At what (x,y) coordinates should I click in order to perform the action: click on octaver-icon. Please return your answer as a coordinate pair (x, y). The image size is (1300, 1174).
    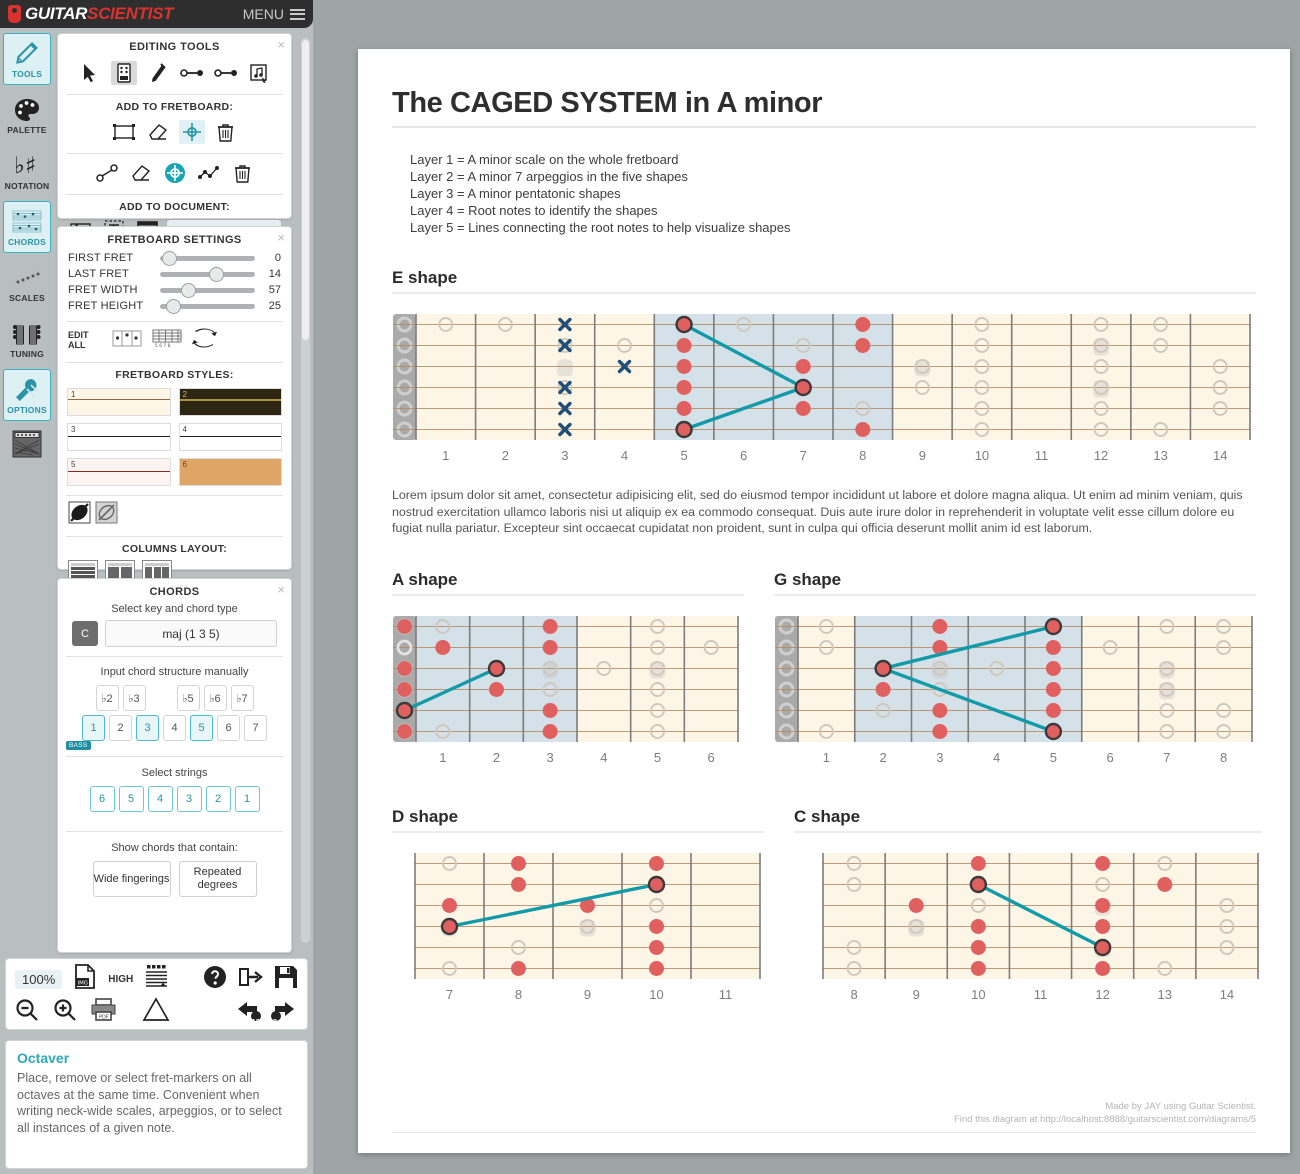
    Looking at the image, I should click on (175, 173).